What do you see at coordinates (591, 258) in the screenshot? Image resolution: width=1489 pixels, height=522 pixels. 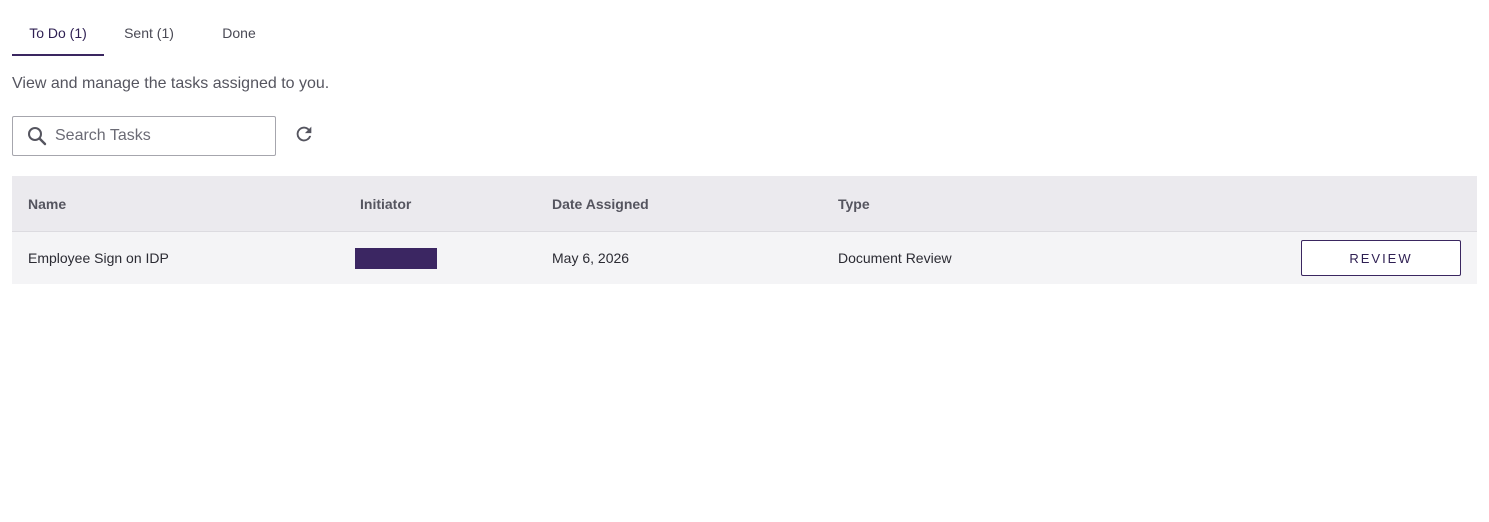 I see `date-assigned: May 6, 2026` at bounding box center [591, 258].